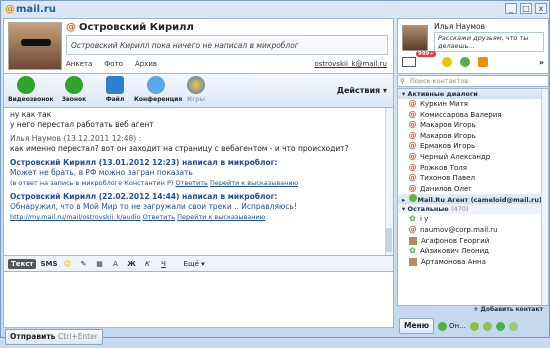  What do you see at coordinates (419, 59) in the screenshot?
I see `mail-button: 999+` at bounding box center [419, 59].